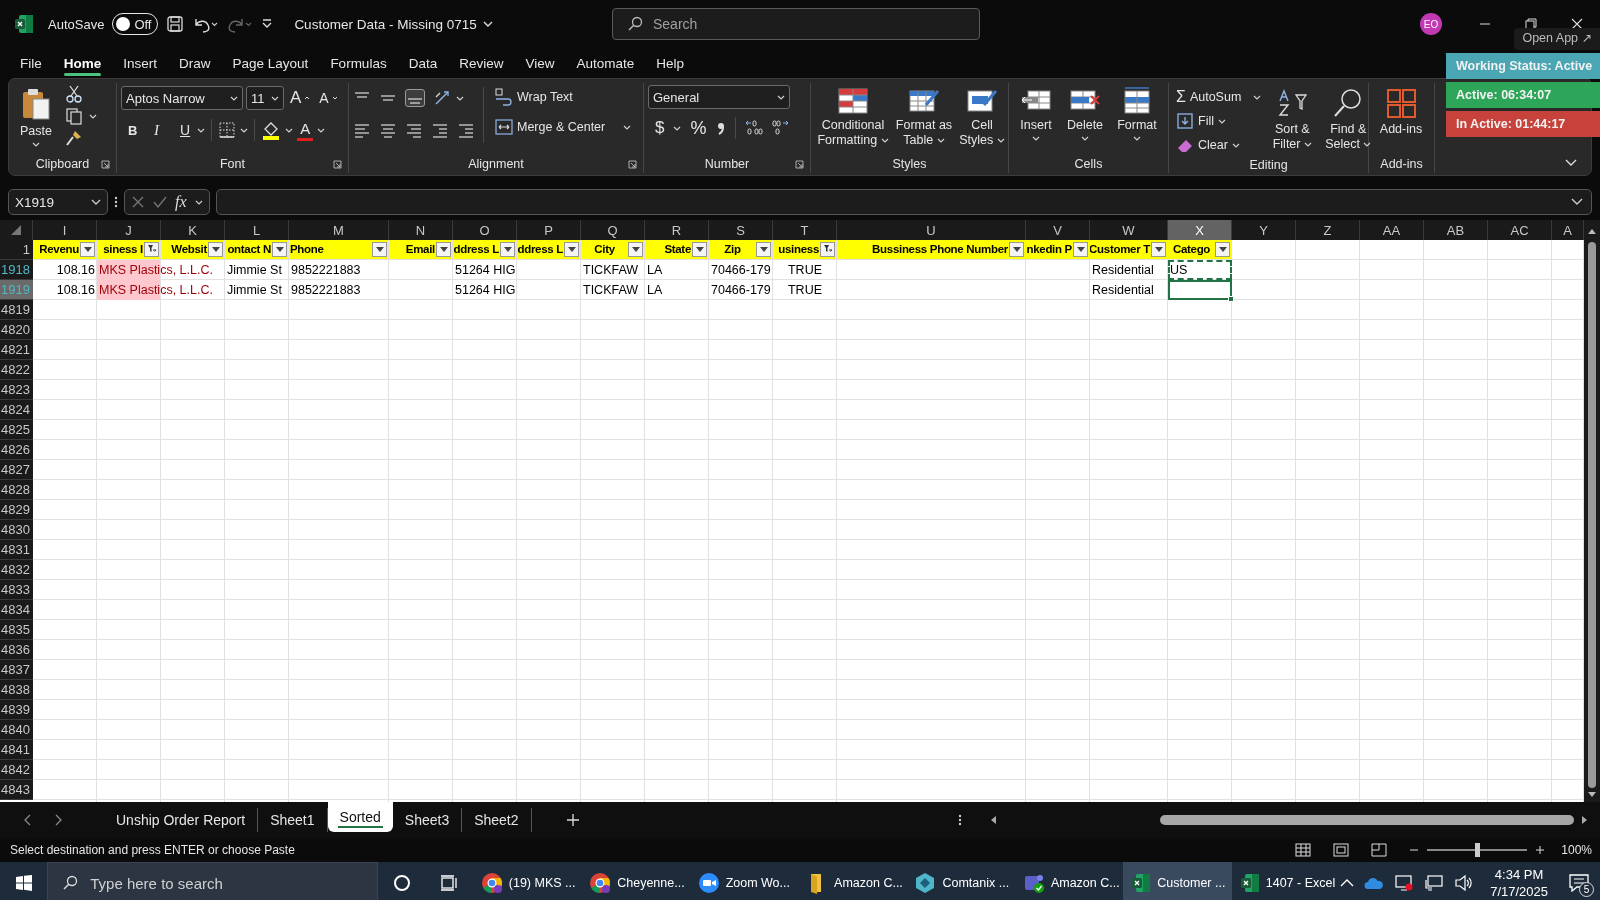  What do you see at coordinates (1464, 883) in the screenshot?
I see `speaker-icon` at bounding box center [1464, 883].